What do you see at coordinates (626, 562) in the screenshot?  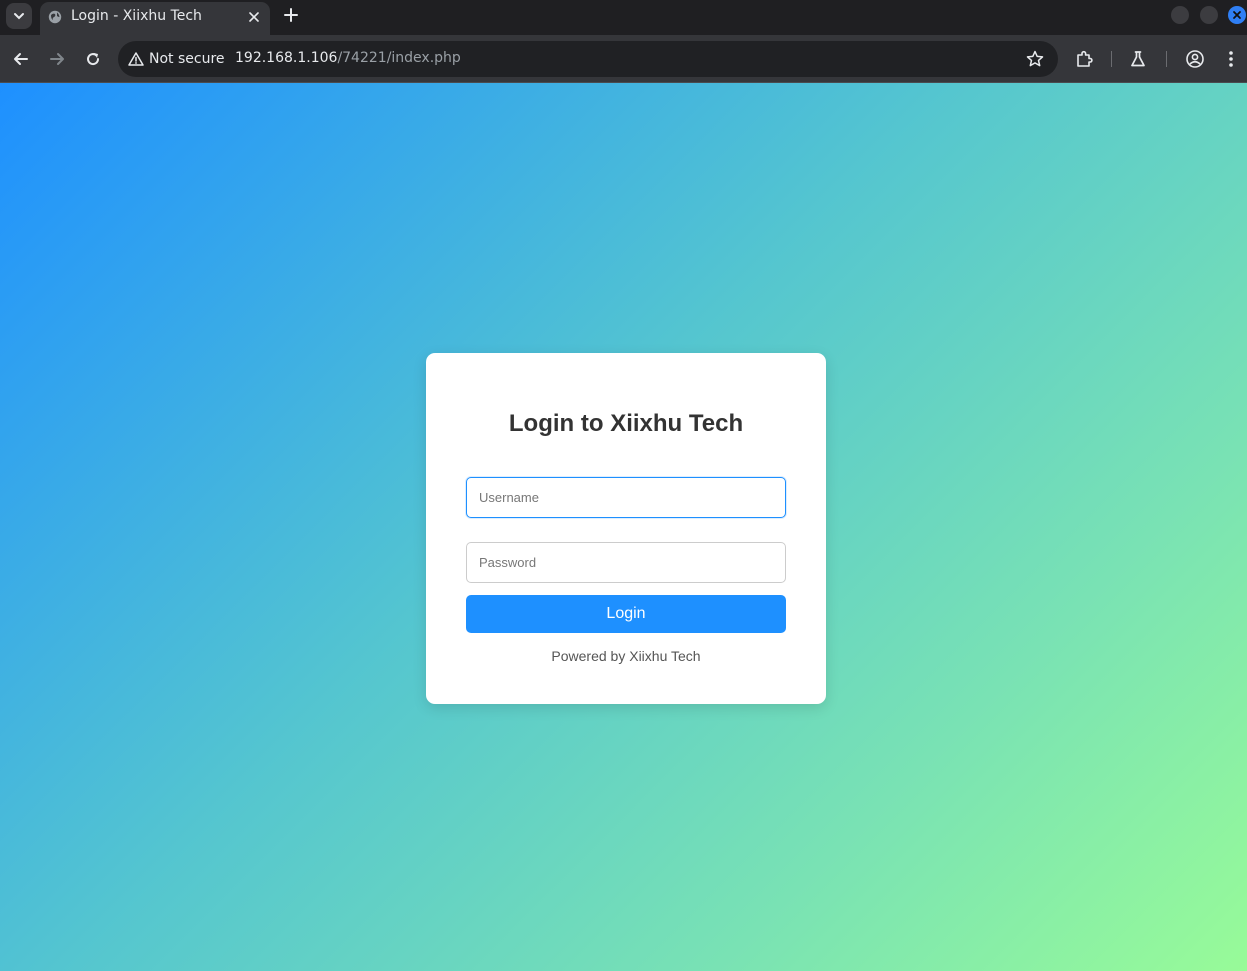 I see `password-input` at bounding box center [626, 562].